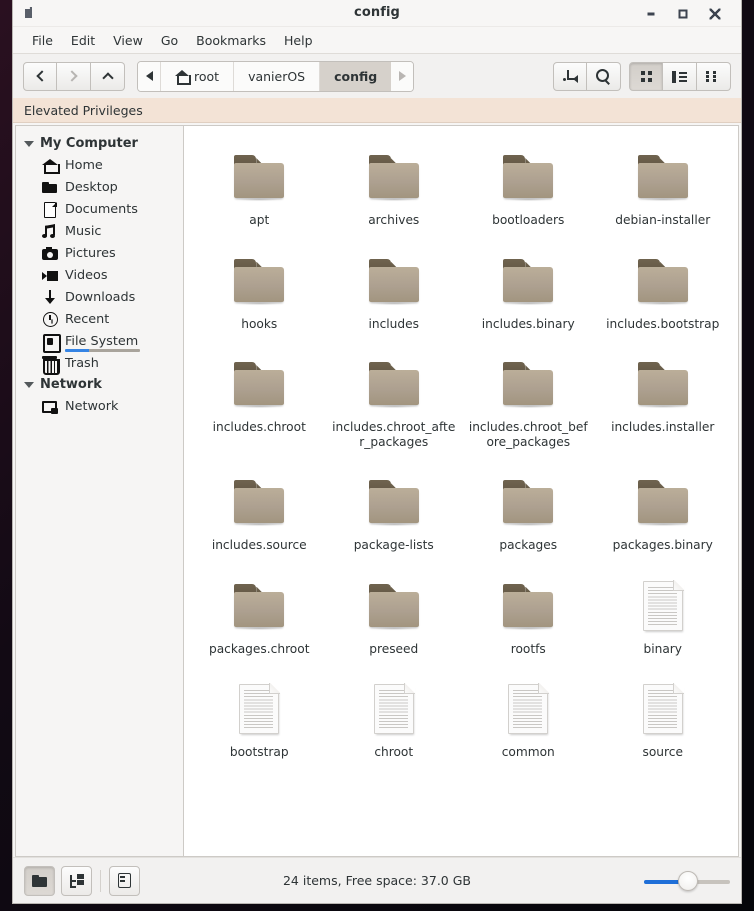  What do you see at coordinates (83, 40) in the screenshot?
I see `menu-edit: Edit` at bounding box center [83, 40].